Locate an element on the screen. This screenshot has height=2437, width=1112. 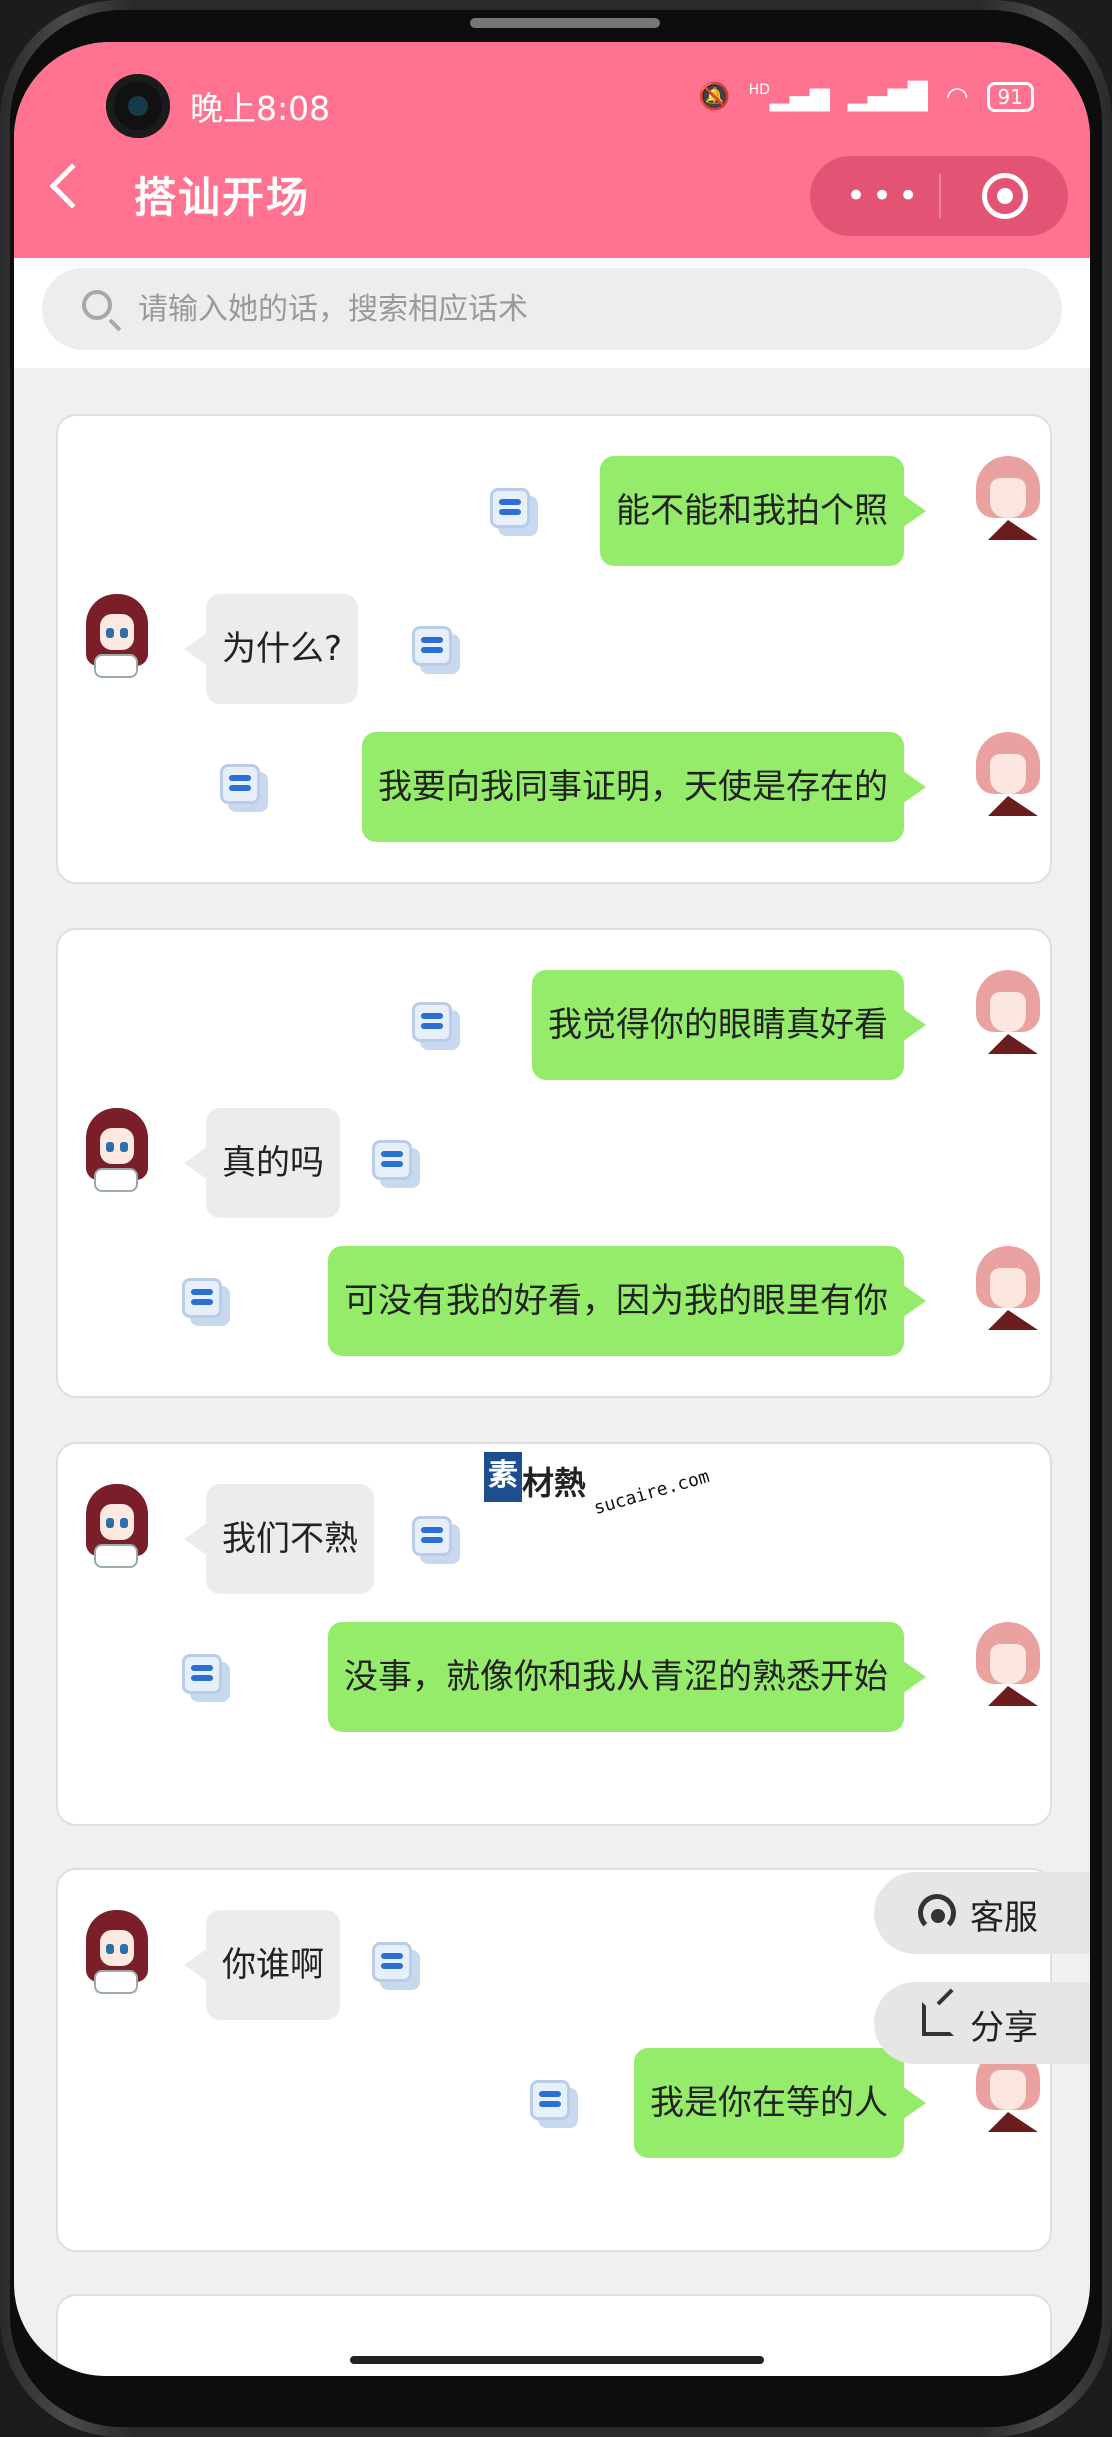
message-row: 为什么? is located at coordinates (556, 649).